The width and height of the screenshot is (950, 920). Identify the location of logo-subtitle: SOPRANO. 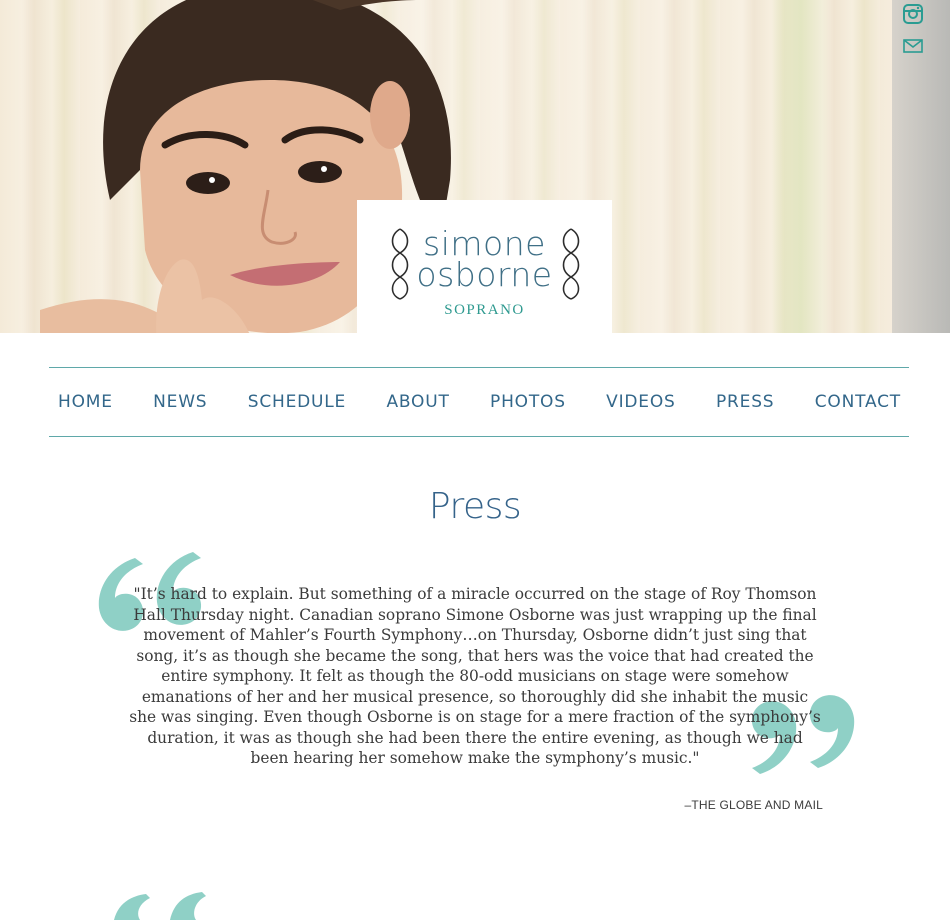
(484, 310).